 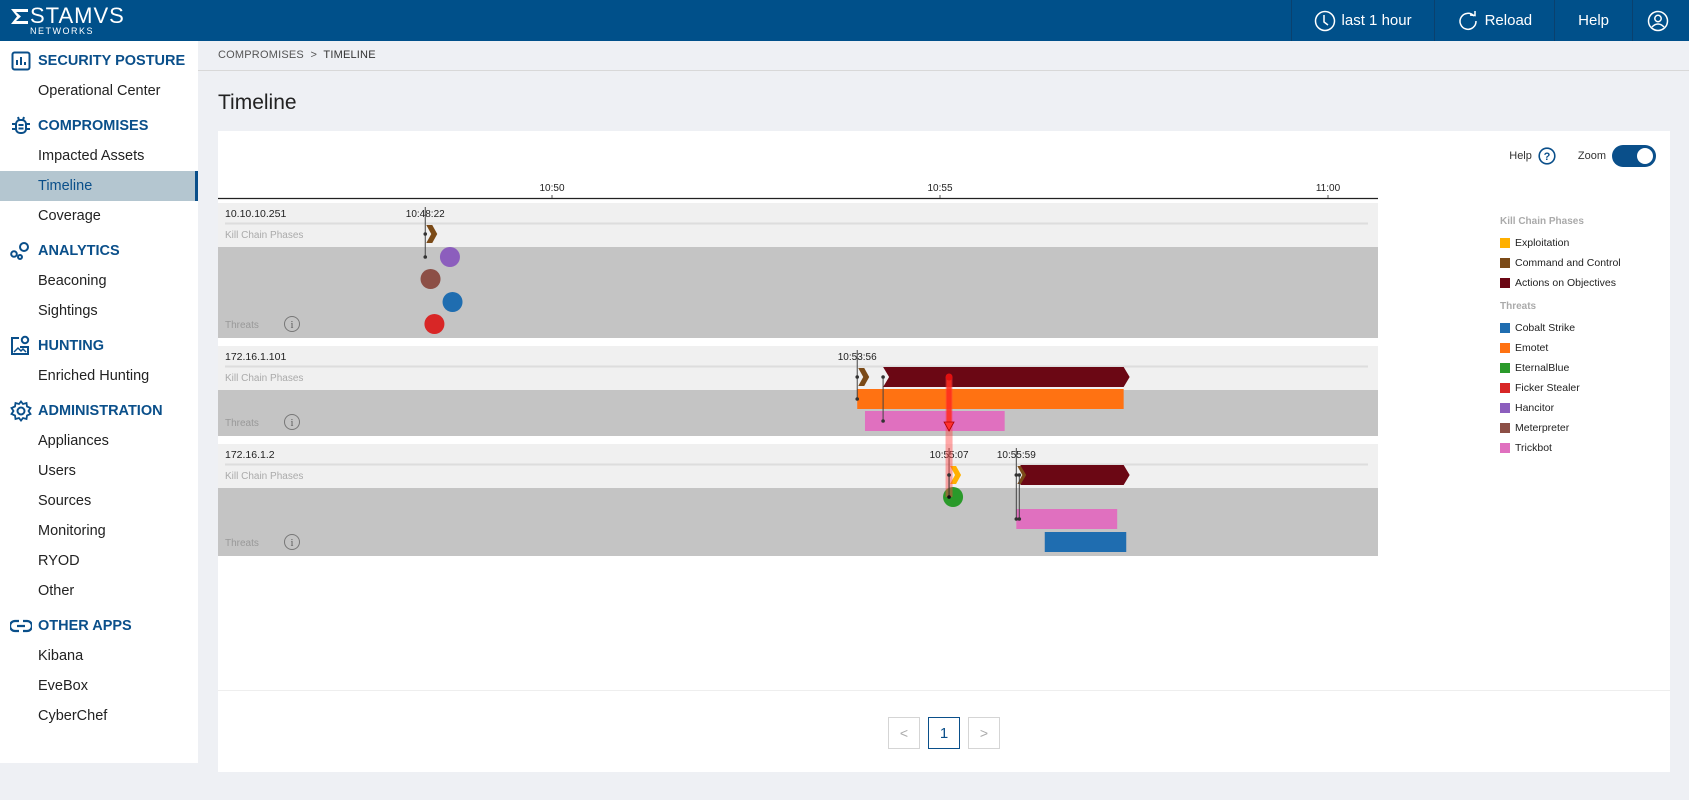 I want to click on sidebar-item-coverage: Coverage, so click(x=99, y=216).